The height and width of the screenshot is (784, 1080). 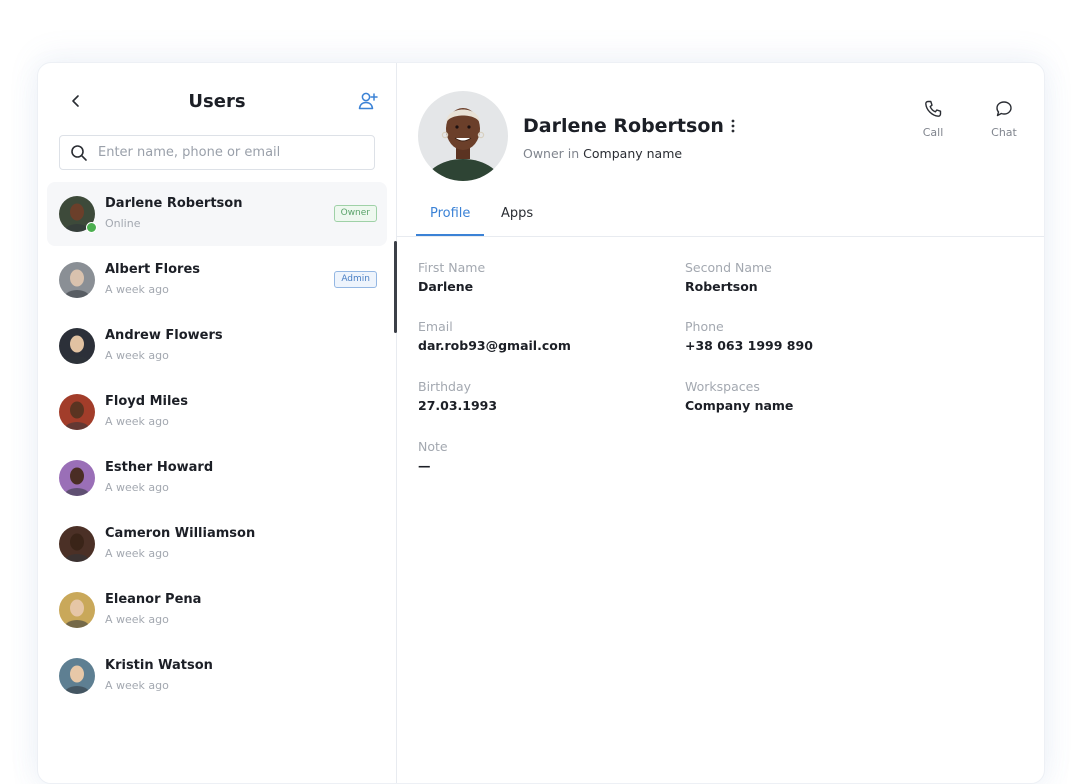 What do you see at coordinates (451, 277) in the screenshot?
I see `field-first-name: First Name Darlene` at bounding box center [451, 277].